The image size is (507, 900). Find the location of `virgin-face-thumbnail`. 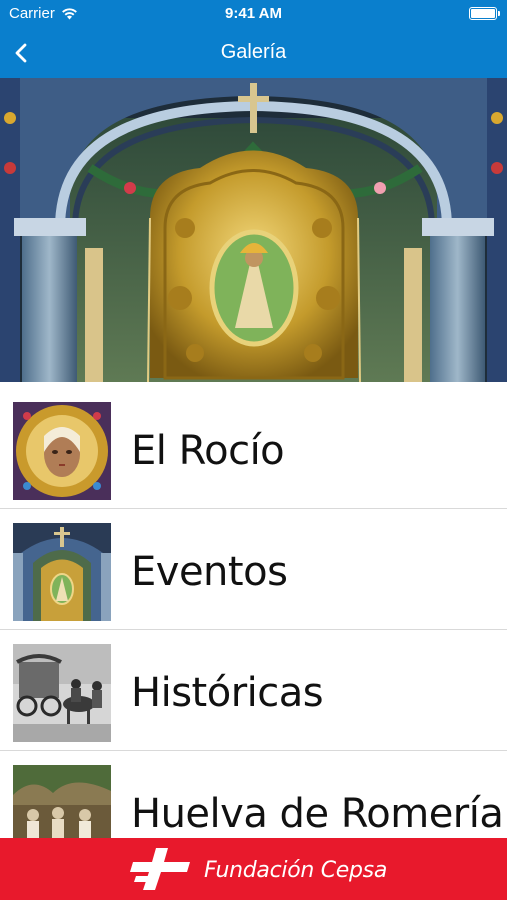

virgin-face-thumbnail is located at coordinates (62, 451).